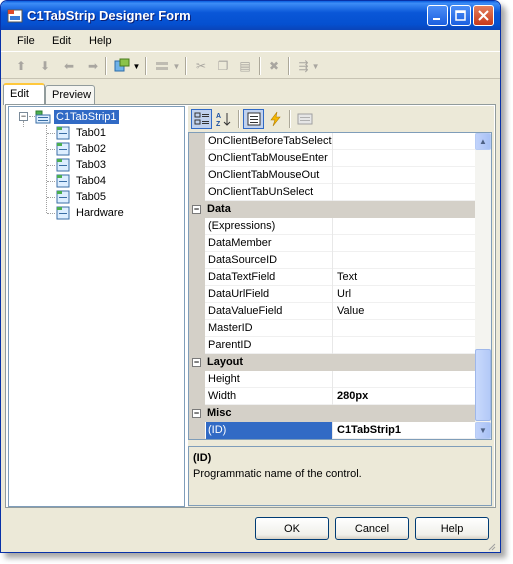 This screenshot has width=513, height=564. I want to click on menu-edit: Edit, so click(61, 41).